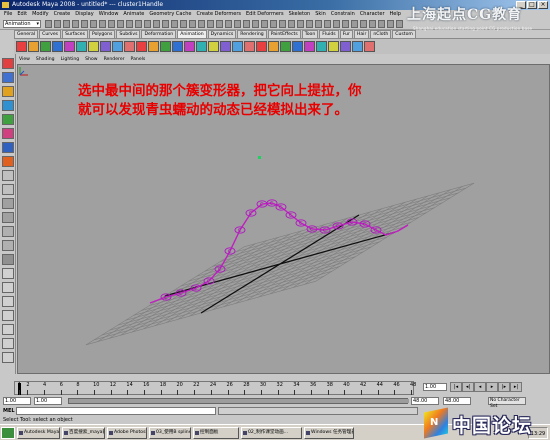 The image size is (550, 440). Describe the element at coordinates (138, 60) in the screenshot. I see `panel-menu-panels: Panels` at that location.